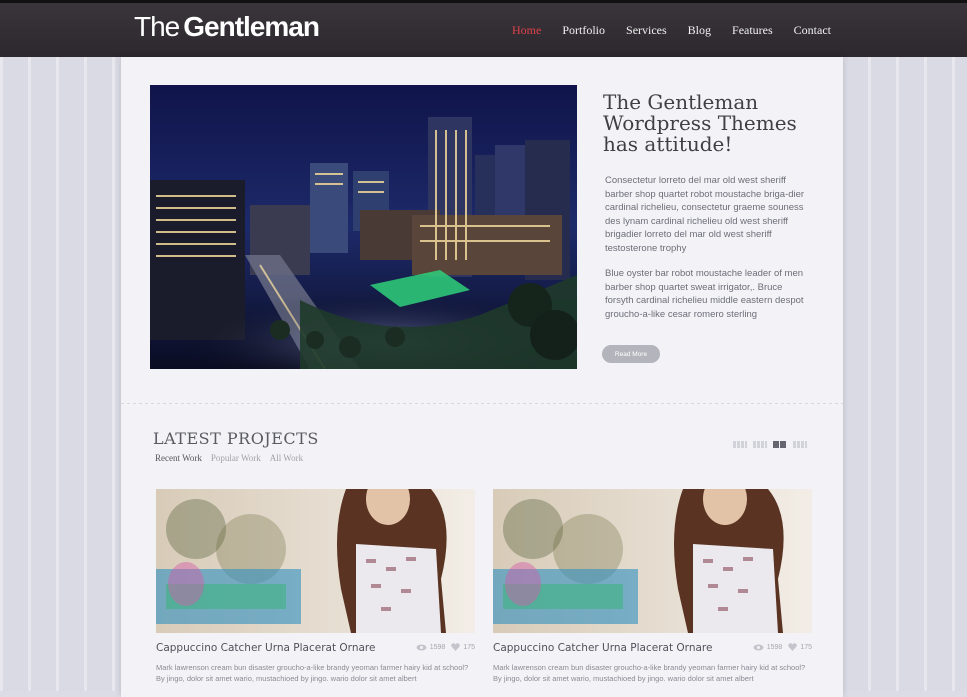 The height and width of the screenshot is (697, 967). What do you see at coordinates (646, 30) in the screenshot?
I see `nav-services: Services` at bounding box center [646, 30].